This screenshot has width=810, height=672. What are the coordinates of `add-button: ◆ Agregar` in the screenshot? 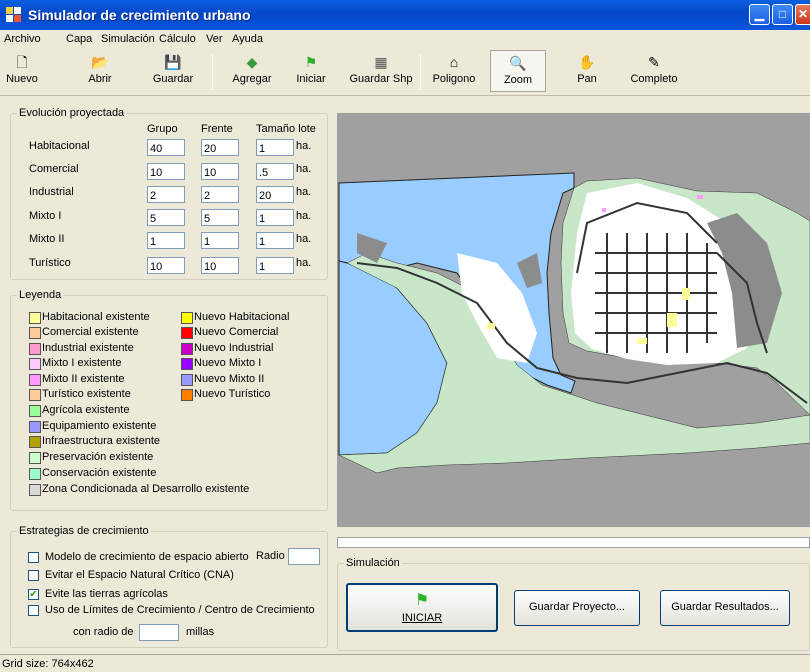 It's located at (252, 71).